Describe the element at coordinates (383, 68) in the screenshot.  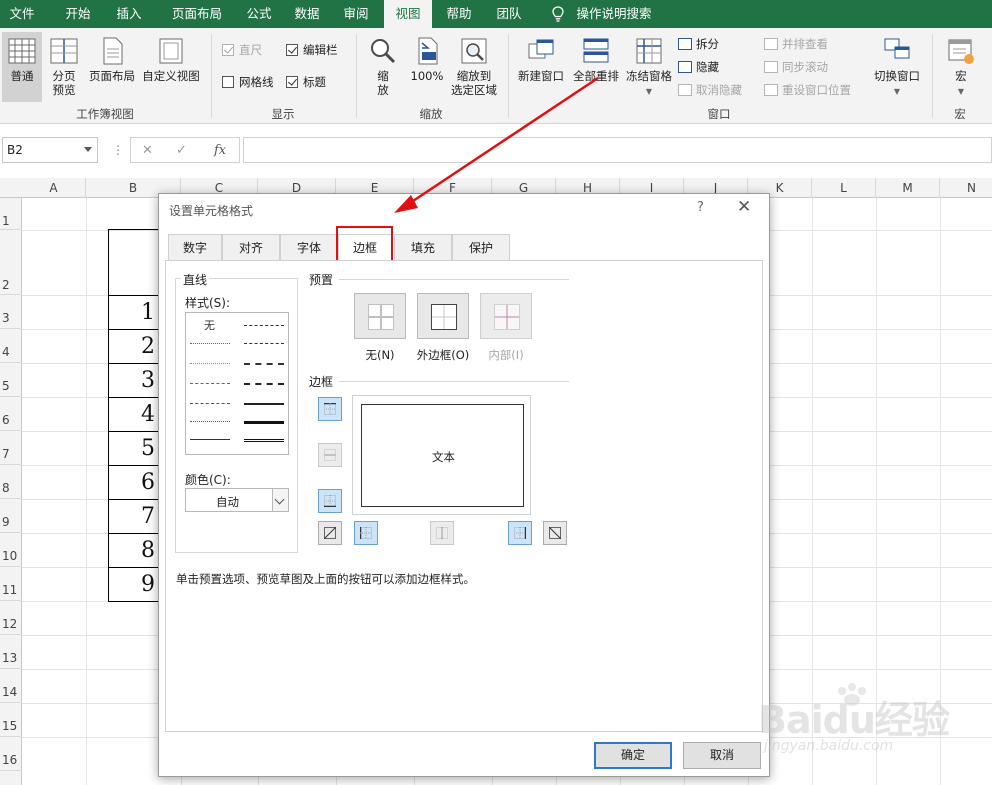
I see `zoom-button: 缩 放` at that location.